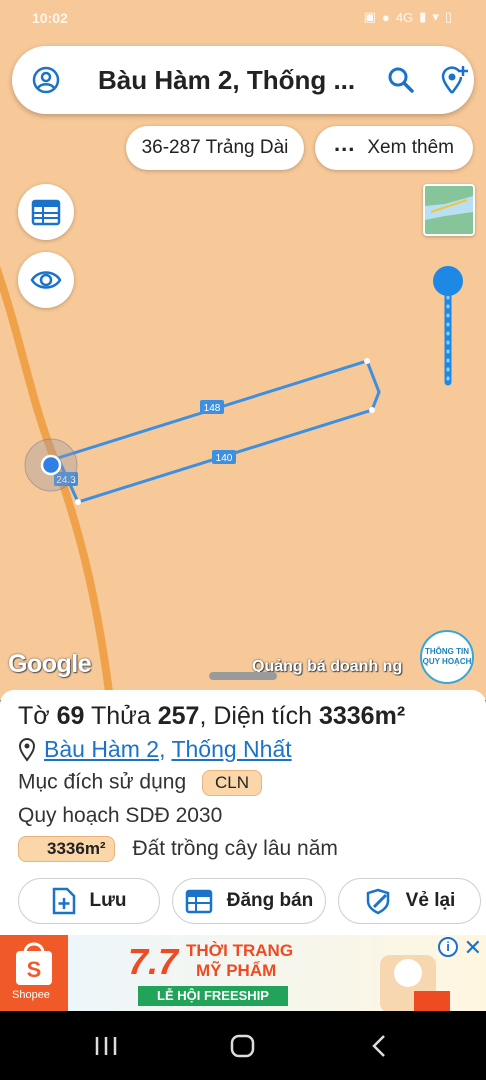 The height and width of the screenshot is (1080, 486). Describe the element at coordinates (50, 18) in the screenshot. I see `status-time: 10:02` at that location.